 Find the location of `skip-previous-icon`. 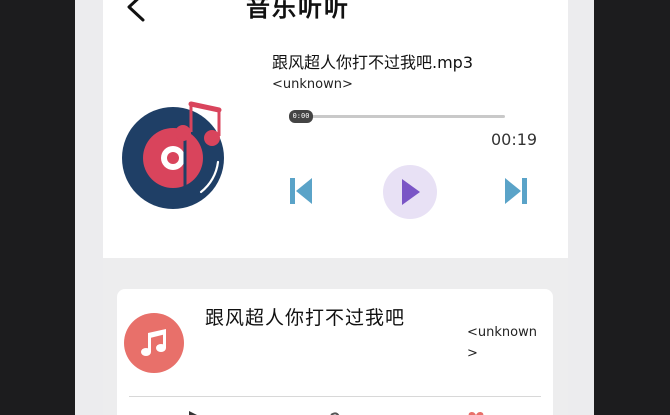

skip-previous-icon is located at coordinates (301, 191).